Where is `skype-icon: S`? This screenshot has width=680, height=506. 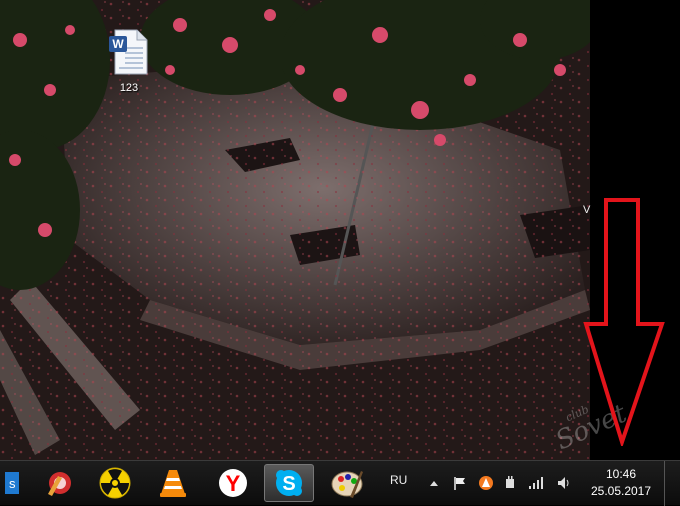
skype-icon: S is located at coordinates (289, 483).